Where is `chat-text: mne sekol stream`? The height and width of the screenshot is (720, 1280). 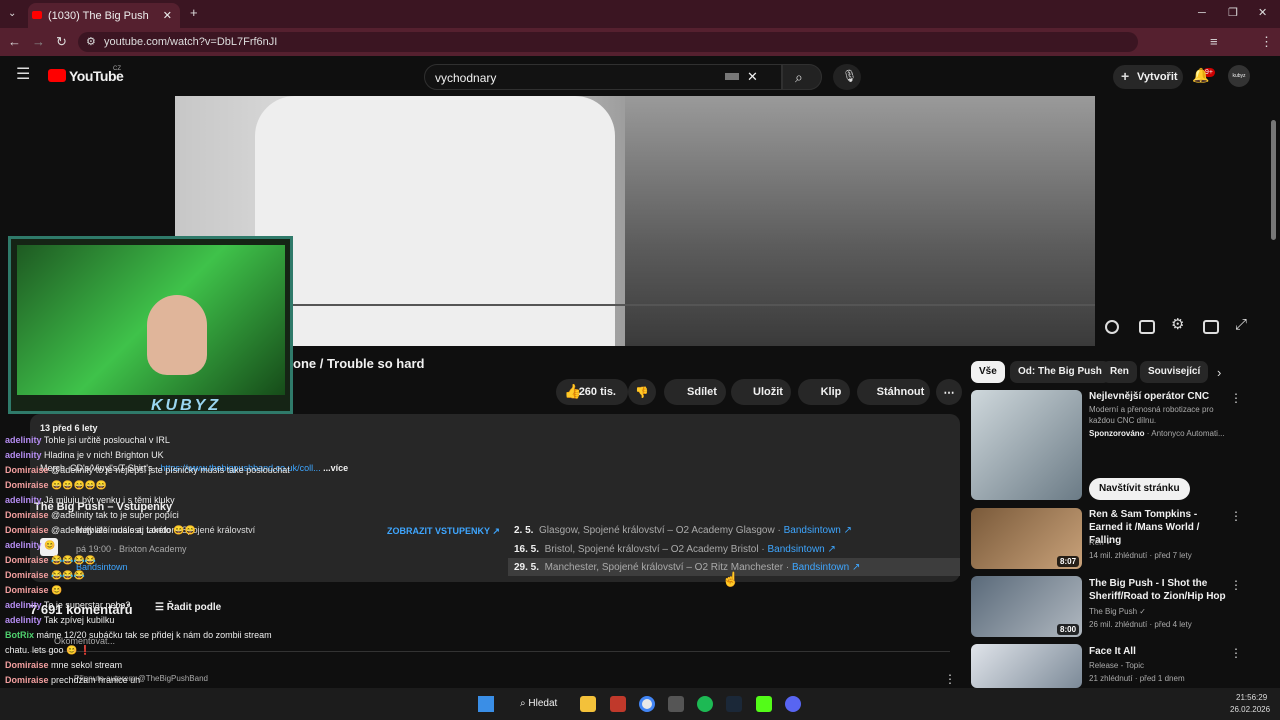
chat-text: mne sekol stream is located at coordinates (87, 665).